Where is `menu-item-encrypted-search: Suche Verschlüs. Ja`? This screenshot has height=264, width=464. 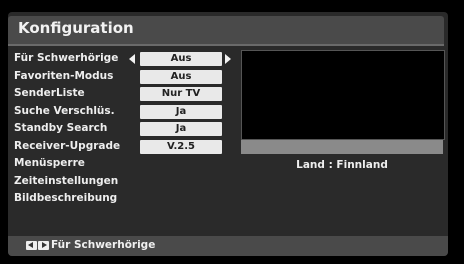 menu-item-encrypted-search: Suche Verschlüs. Ja is located at coordinates (125, 113).